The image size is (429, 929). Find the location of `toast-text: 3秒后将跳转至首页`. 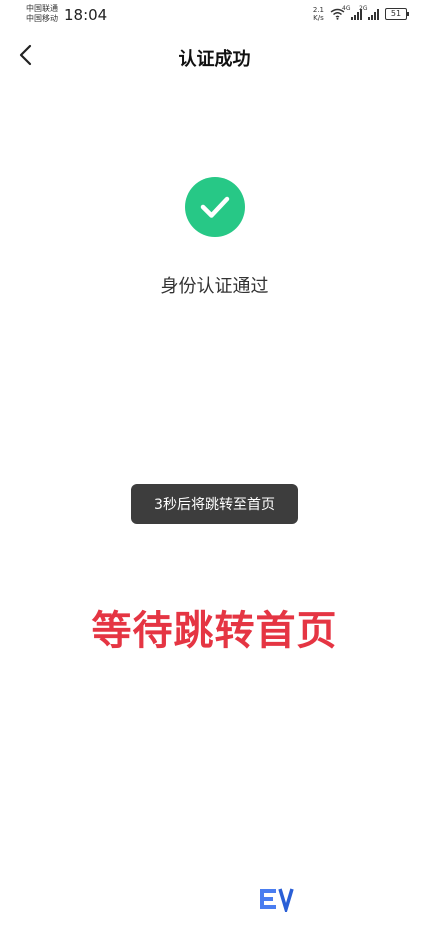

toast-text: 3秒后将跳转至首页 is located at coordinates (214, 505).